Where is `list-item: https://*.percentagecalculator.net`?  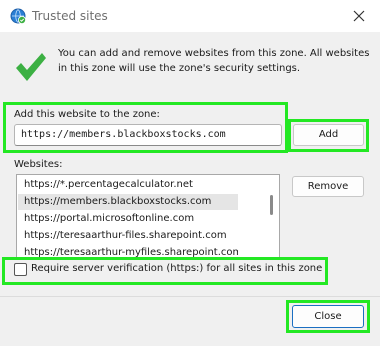
list-item: https://*.percentagecalculator.net is located at coordinates (128, 185).